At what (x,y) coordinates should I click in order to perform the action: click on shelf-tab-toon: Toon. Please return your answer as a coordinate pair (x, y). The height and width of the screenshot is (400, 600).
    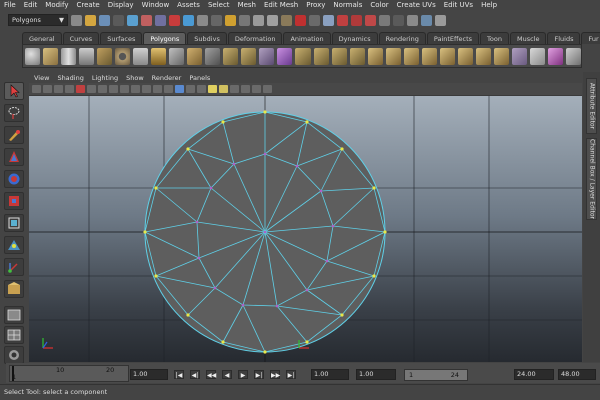
    Looking at the image, I should click on (494, 38).